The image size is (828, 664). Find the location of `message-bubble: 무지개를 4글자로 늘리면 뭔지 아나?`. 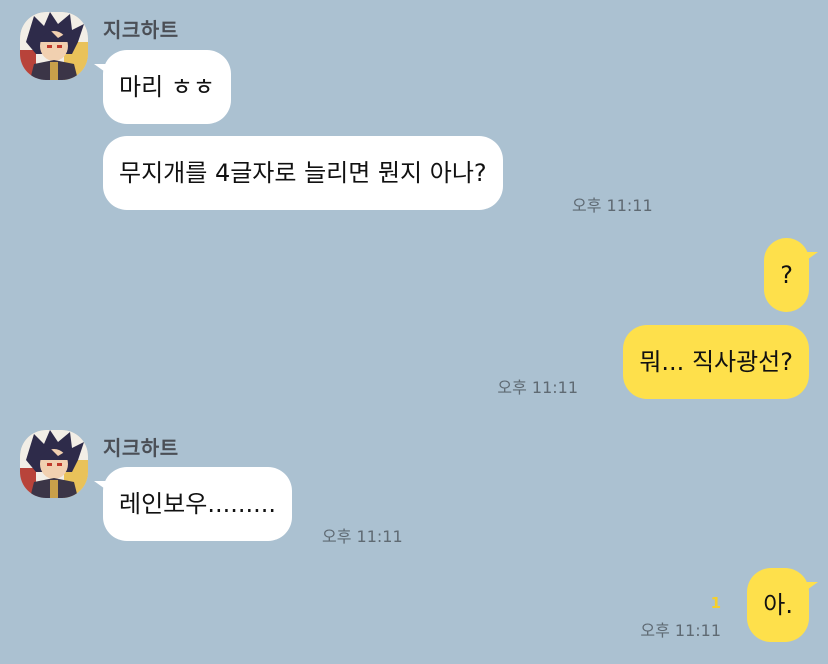

message-bubble: 무지개를 4글자로 늘리면 뭔지 아나? is located at coordinates (303, 173).